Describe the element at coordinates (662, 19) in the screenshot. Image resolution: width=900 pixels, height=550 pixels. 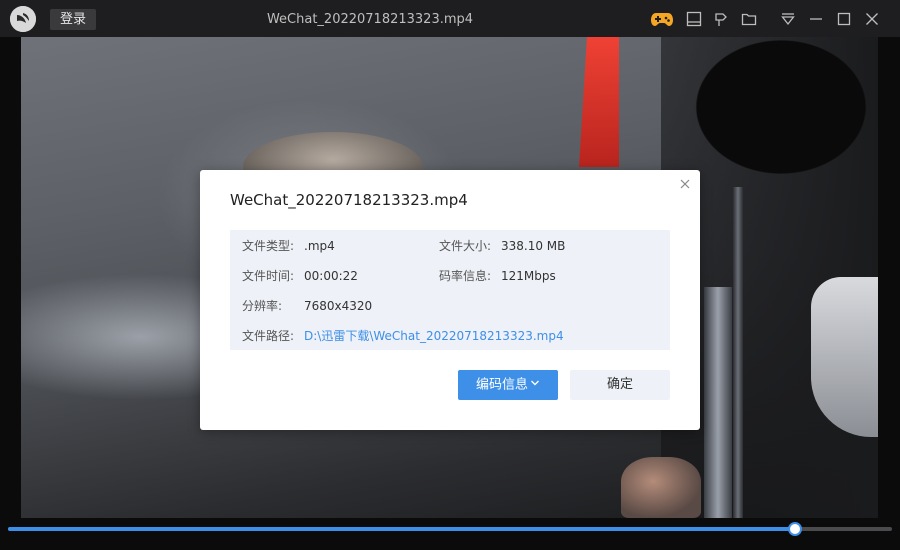
I see `gamepad-icon` at that location.